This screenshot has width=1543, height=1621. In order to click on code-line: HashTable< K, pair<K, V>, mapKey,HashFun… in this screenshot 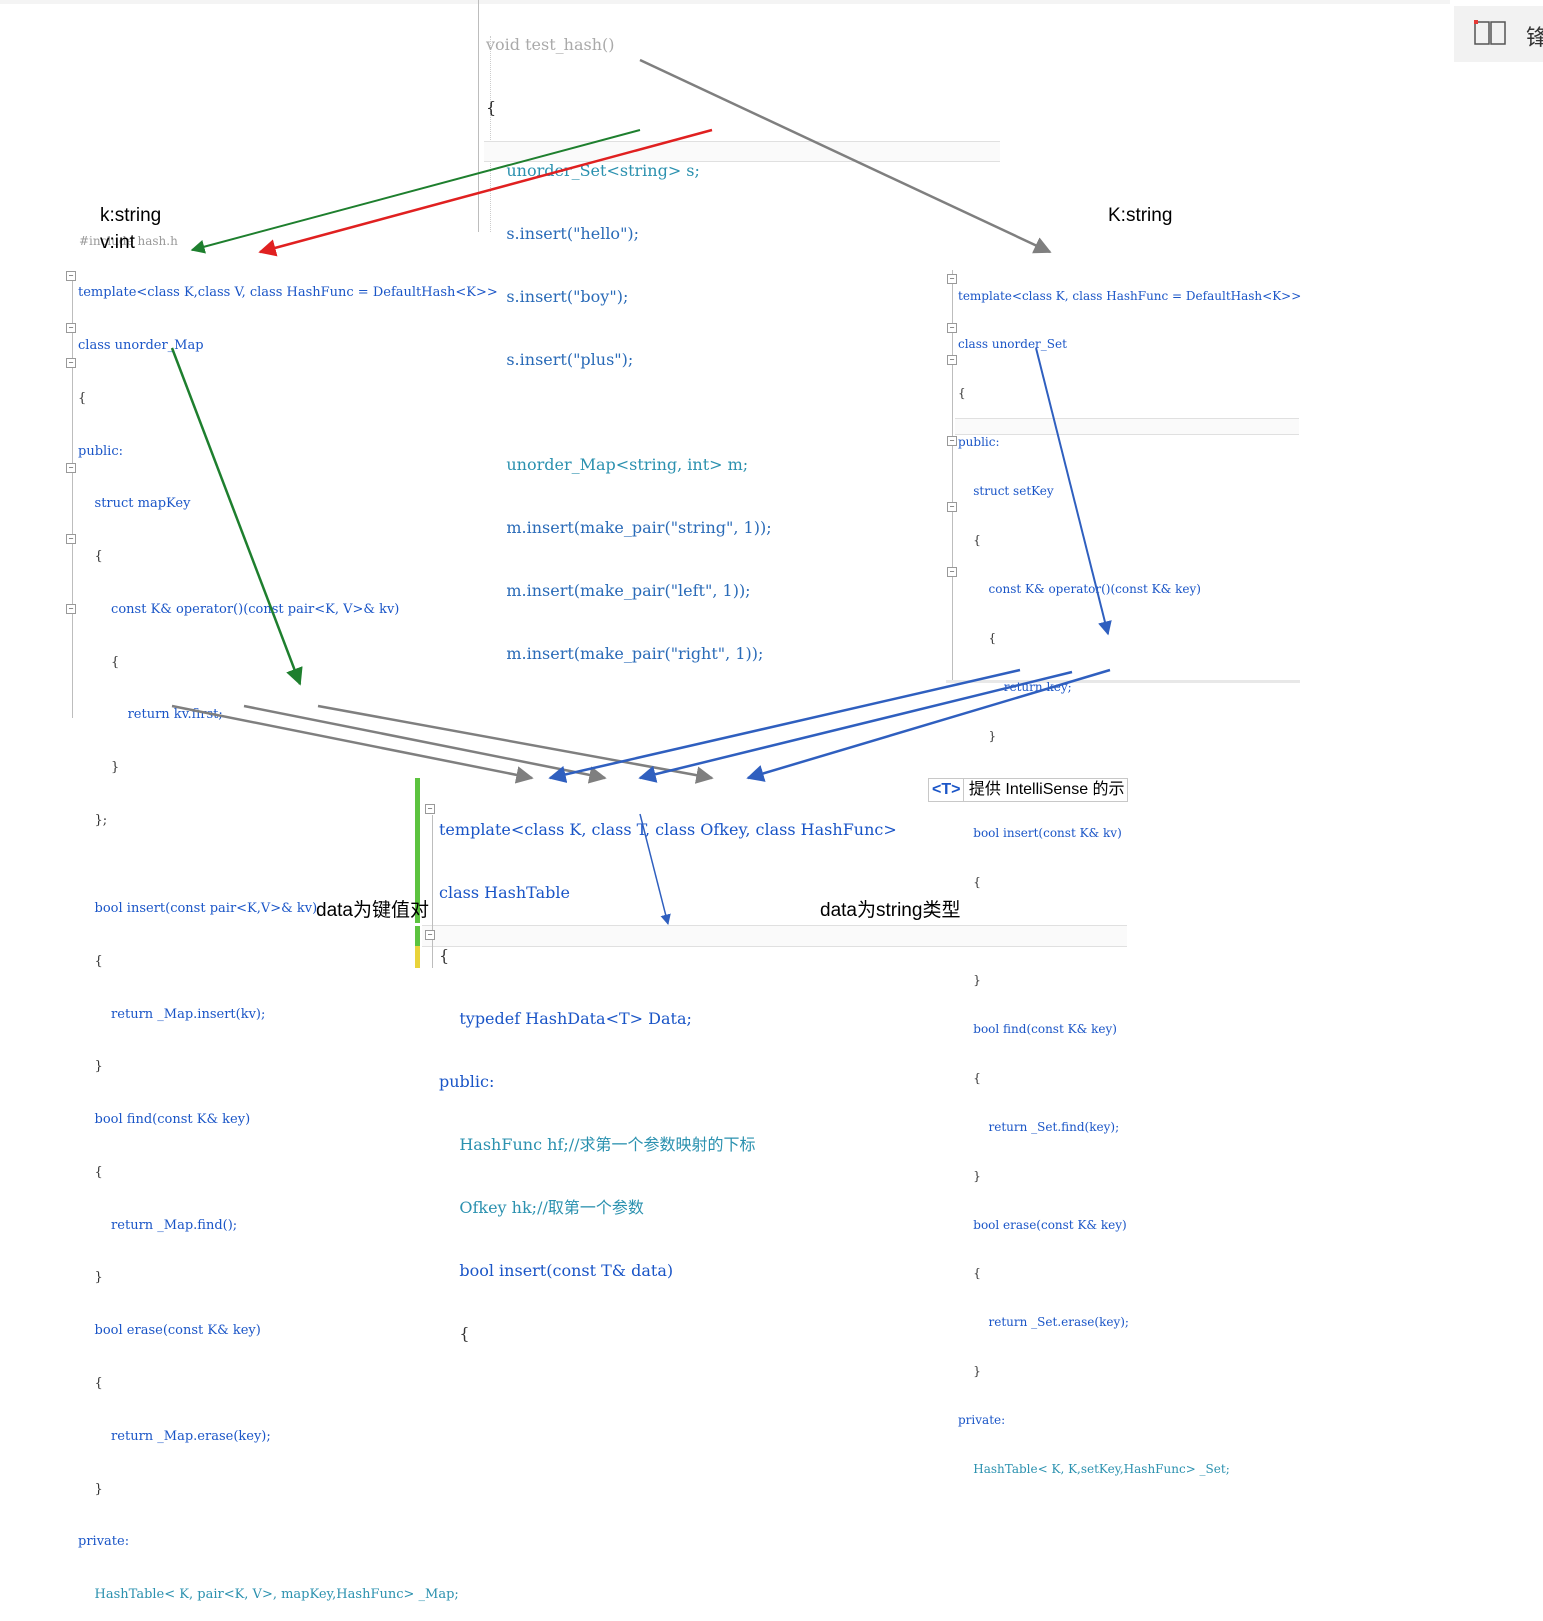, I will do `click(268, 1595)`.